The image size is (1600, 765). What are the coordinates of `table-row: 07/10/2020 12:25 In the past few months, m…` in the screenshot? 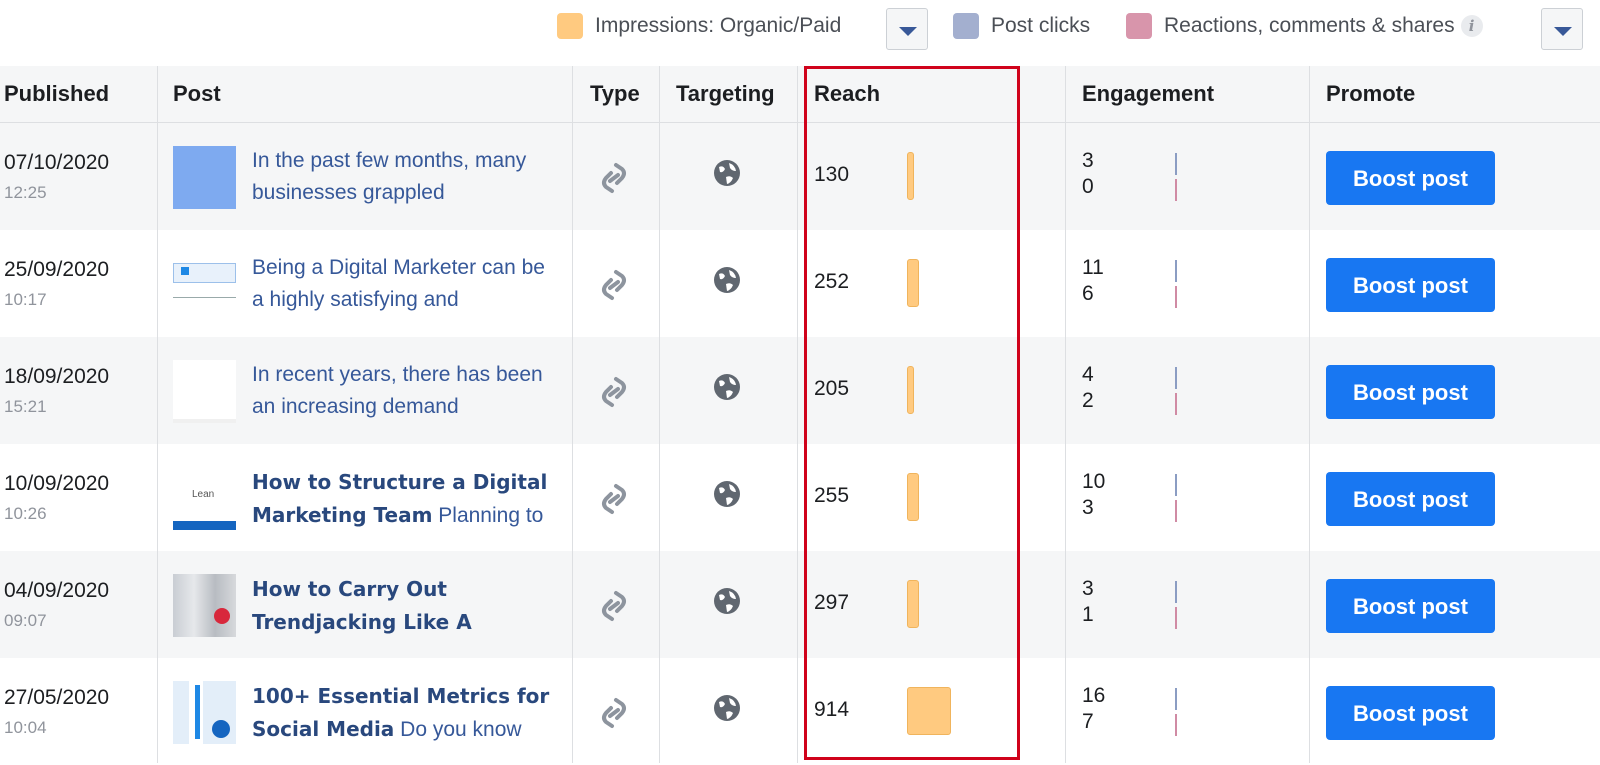 It's located at (800, 176).